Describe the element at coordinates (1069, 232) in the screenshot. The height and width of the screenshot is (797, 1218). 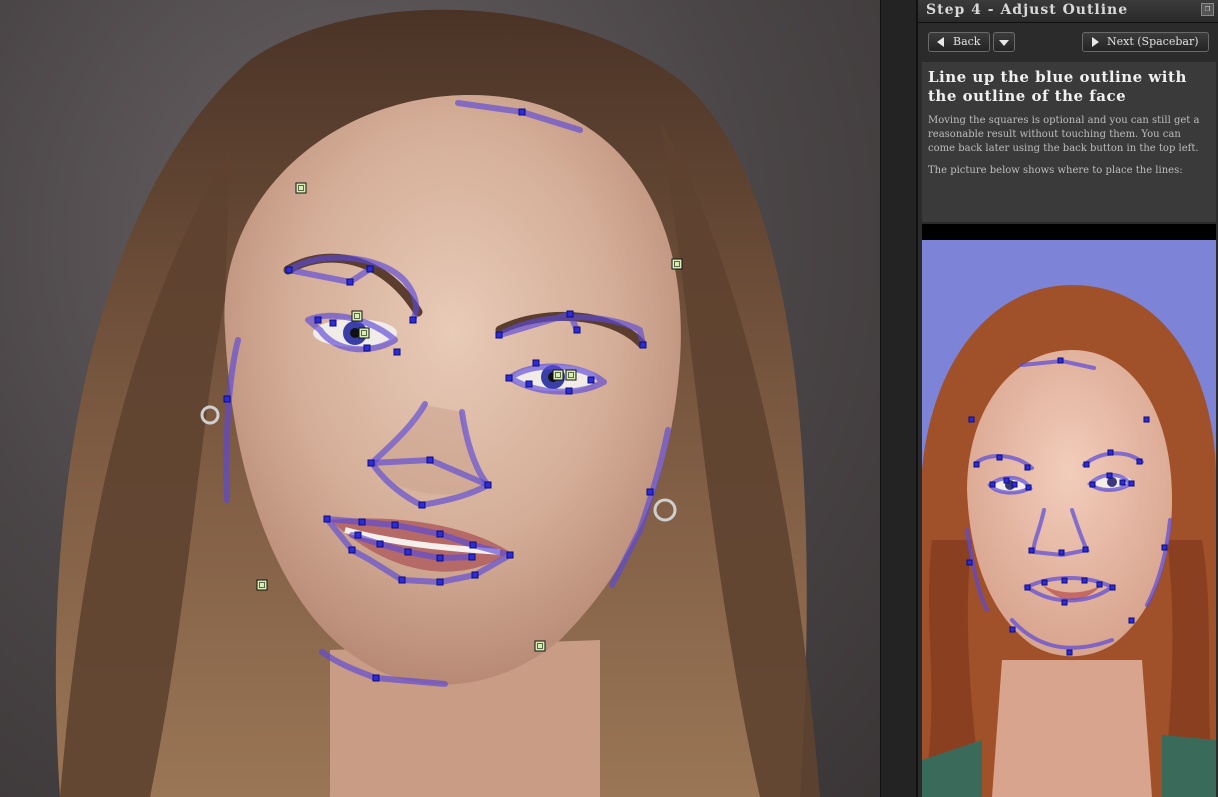
I see `reference-divider` at that location.